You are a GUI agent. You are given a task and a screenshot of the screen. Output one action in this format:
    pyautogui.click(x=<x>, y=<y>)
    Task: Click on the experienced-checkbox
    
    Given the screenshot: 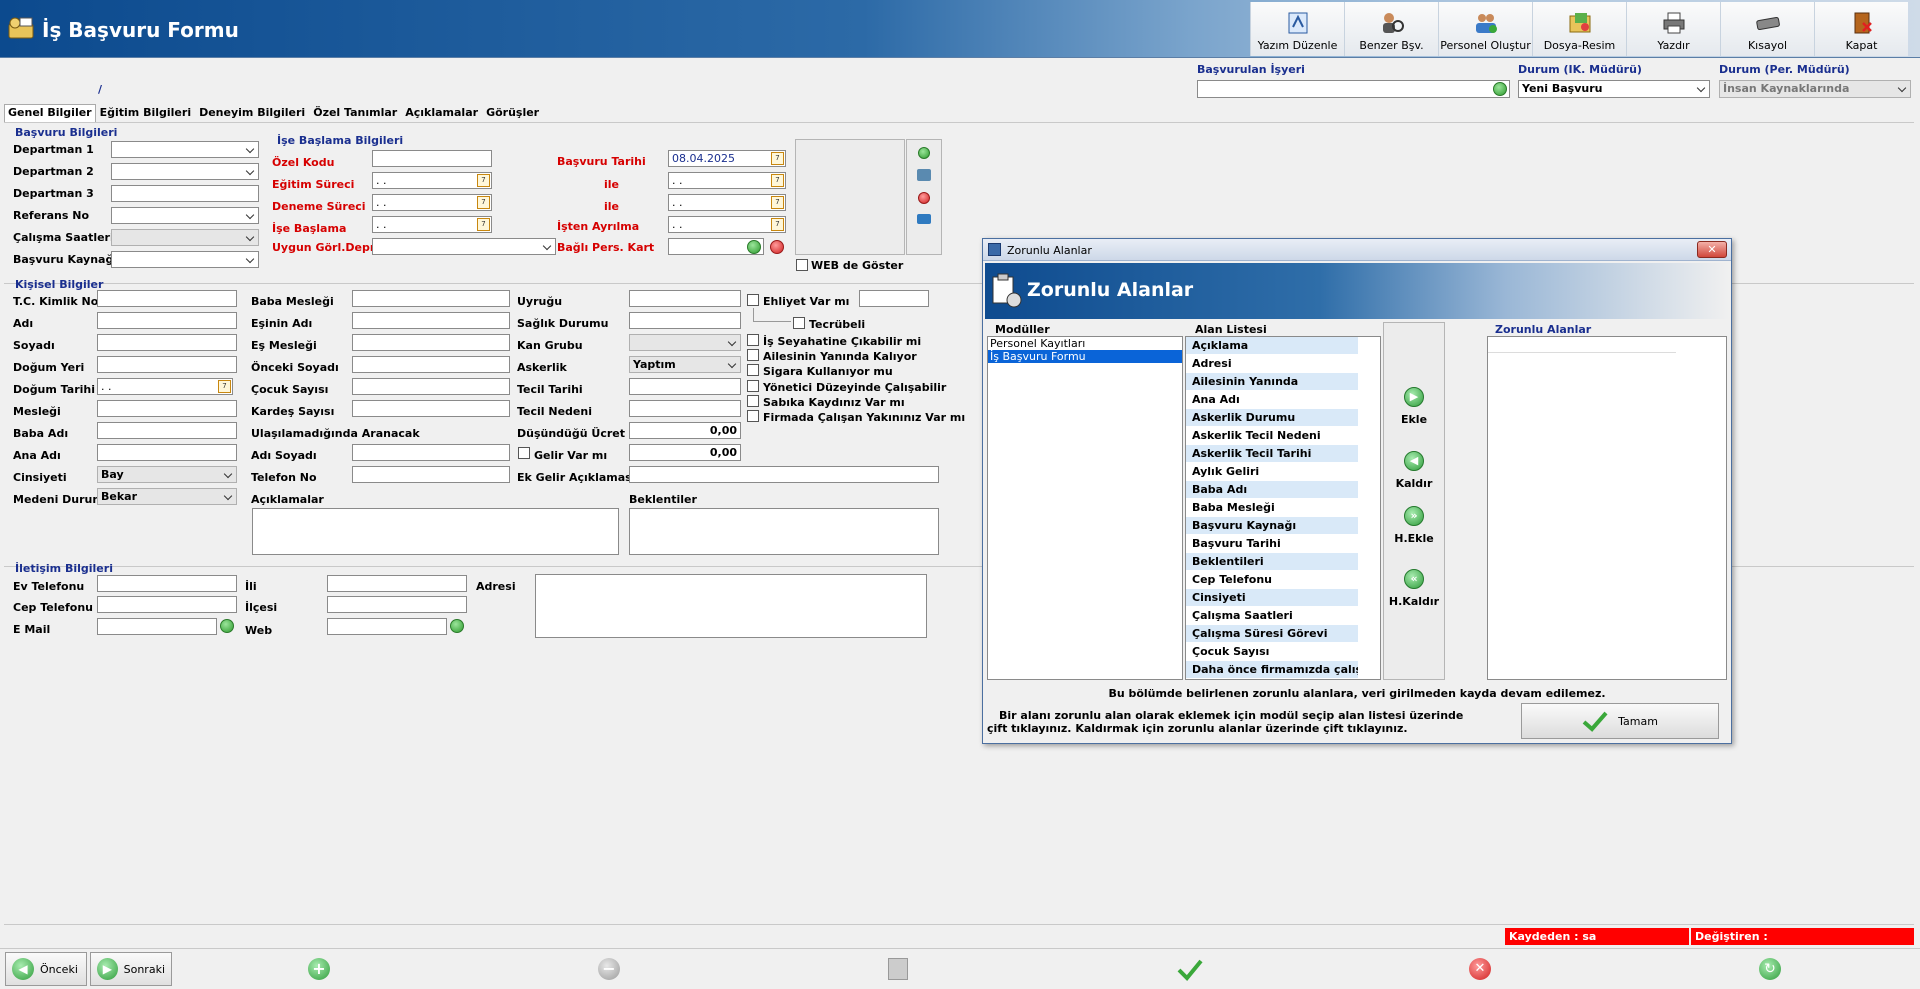 What is the action you would take?
    pyautogui.click(x=799, y=323)
    